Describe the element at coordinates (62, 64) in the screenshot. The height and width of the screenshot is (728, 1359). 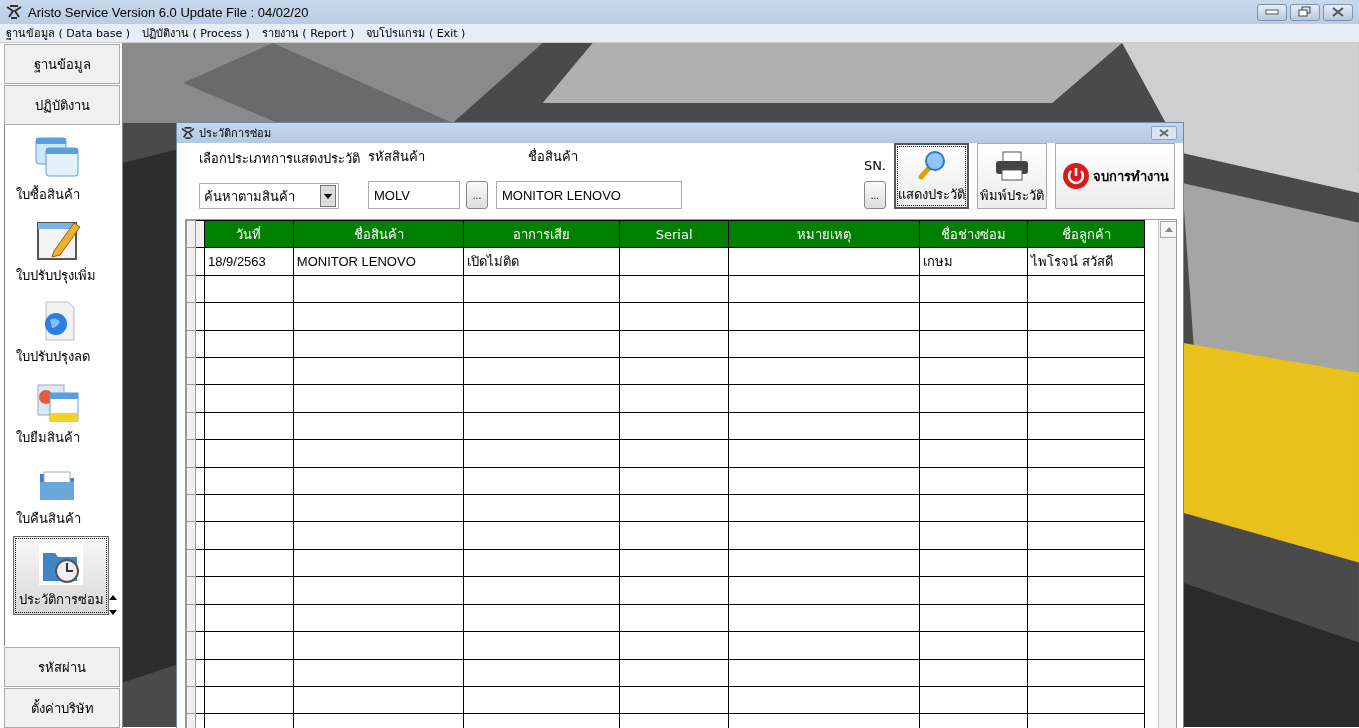
I see `sidebar-button: ฐานข้อมูล` at that location.